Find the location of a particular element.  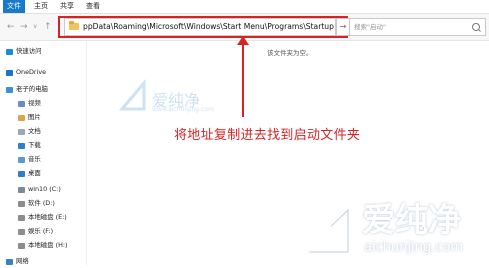

recent-locations-button: ∨ is located at coordinates (35, 27).